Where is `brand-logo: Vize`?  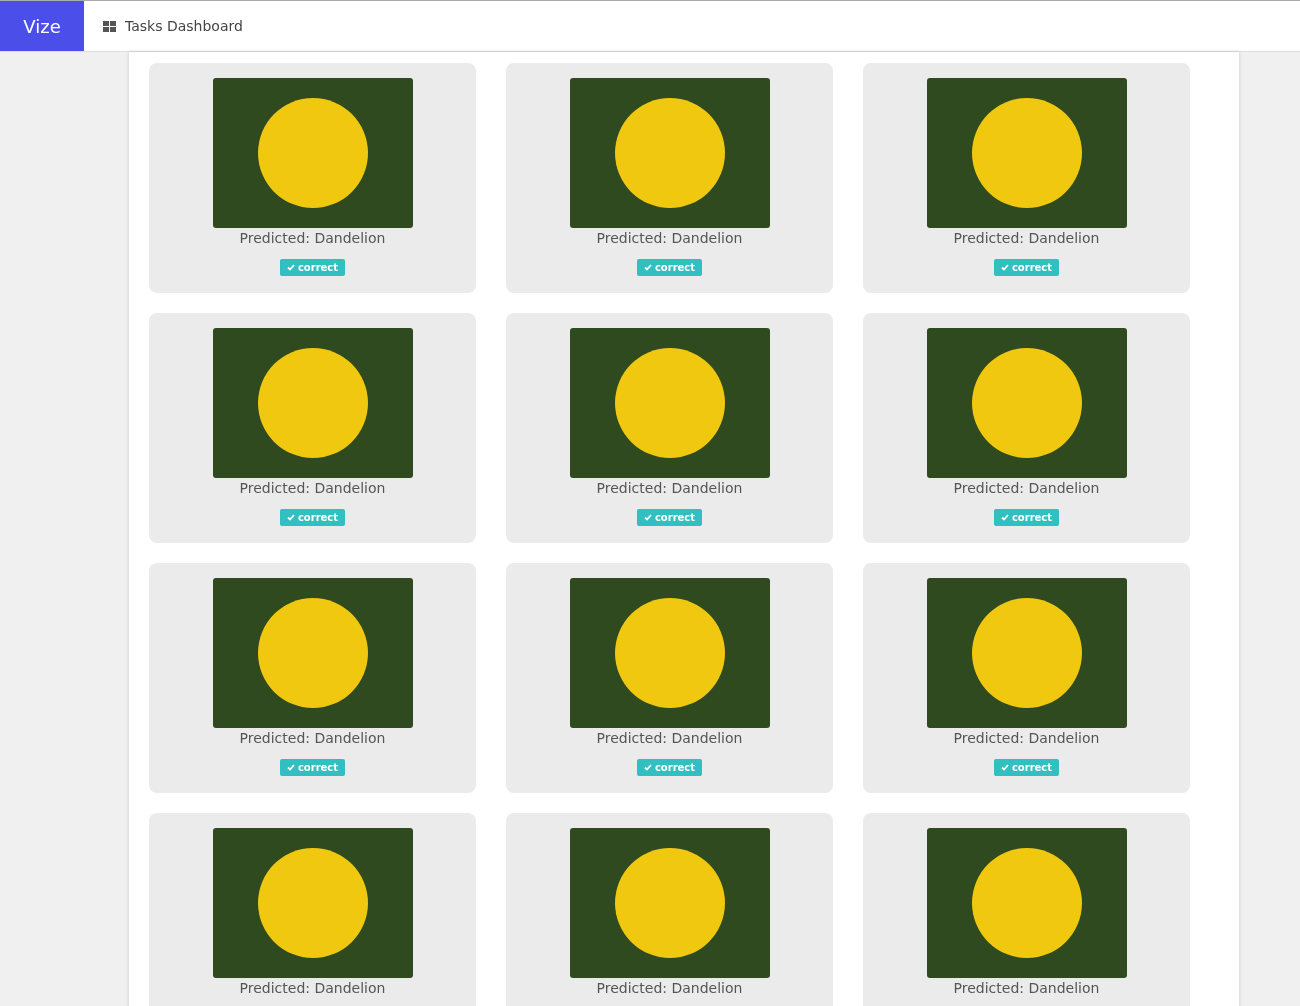
brand-logo: Vize is located at coordinates (42, 26).